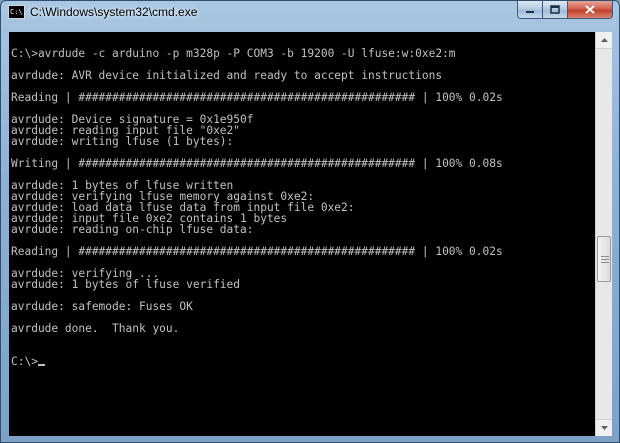 The height and width of the screenshot is (443, 620). What do you see at coordinates (310, 13) in the screenshot?
I see `title-bar: C:\. C:\Windows\system32\cmd.exe` at bounding box center [310, 13].